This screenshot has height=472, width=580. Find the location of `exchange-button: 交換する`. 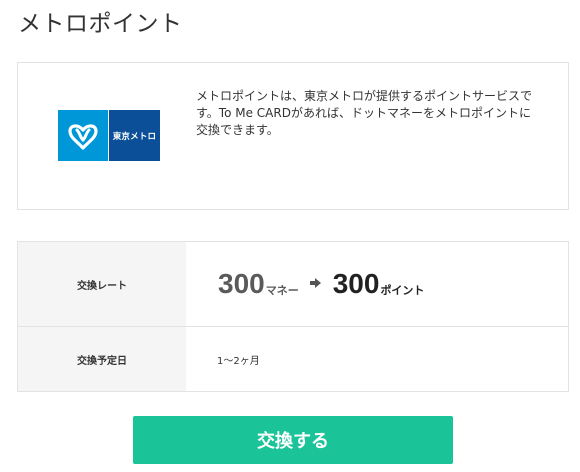

exchange-button: 交換する is located at coordinates (293, 440).